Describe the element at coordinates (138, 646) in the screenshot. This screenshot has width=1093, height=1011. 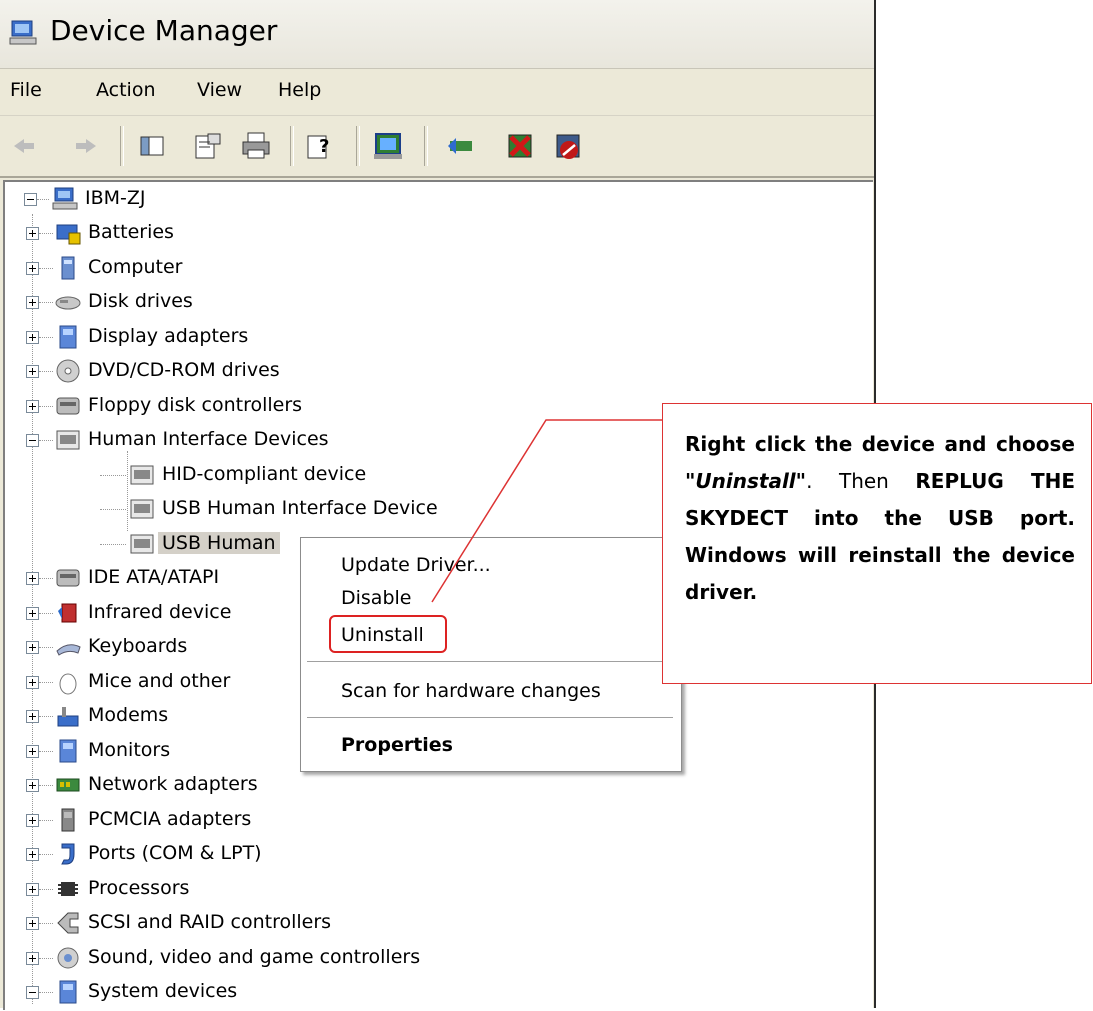
I see `tree-item-keyboards-label: Keyboards` at that location.